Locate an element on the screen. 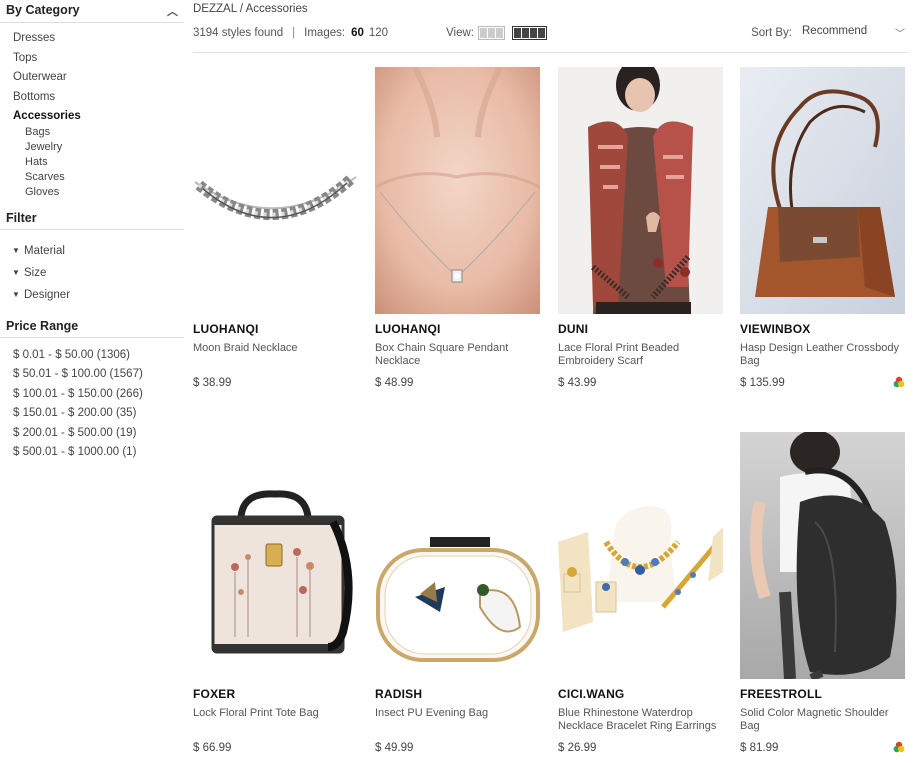 The image size is (913, 763). sort-control: Sort By: Recommend ﹀ is located at coordinates (829, 32).